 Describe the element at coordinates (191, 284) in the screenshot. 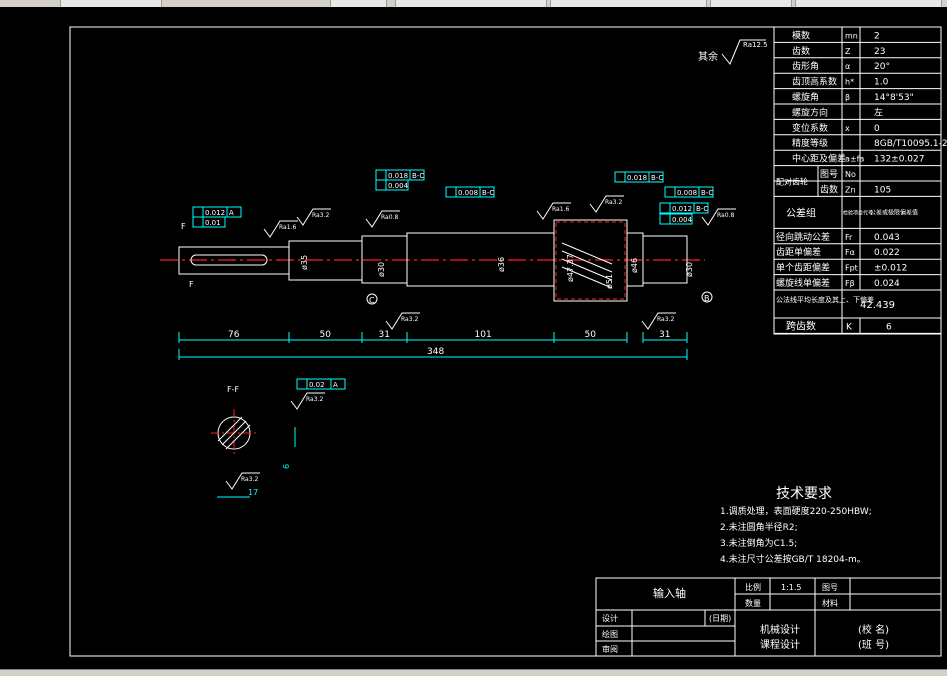

I see `section-f-bottom: F` at that location.